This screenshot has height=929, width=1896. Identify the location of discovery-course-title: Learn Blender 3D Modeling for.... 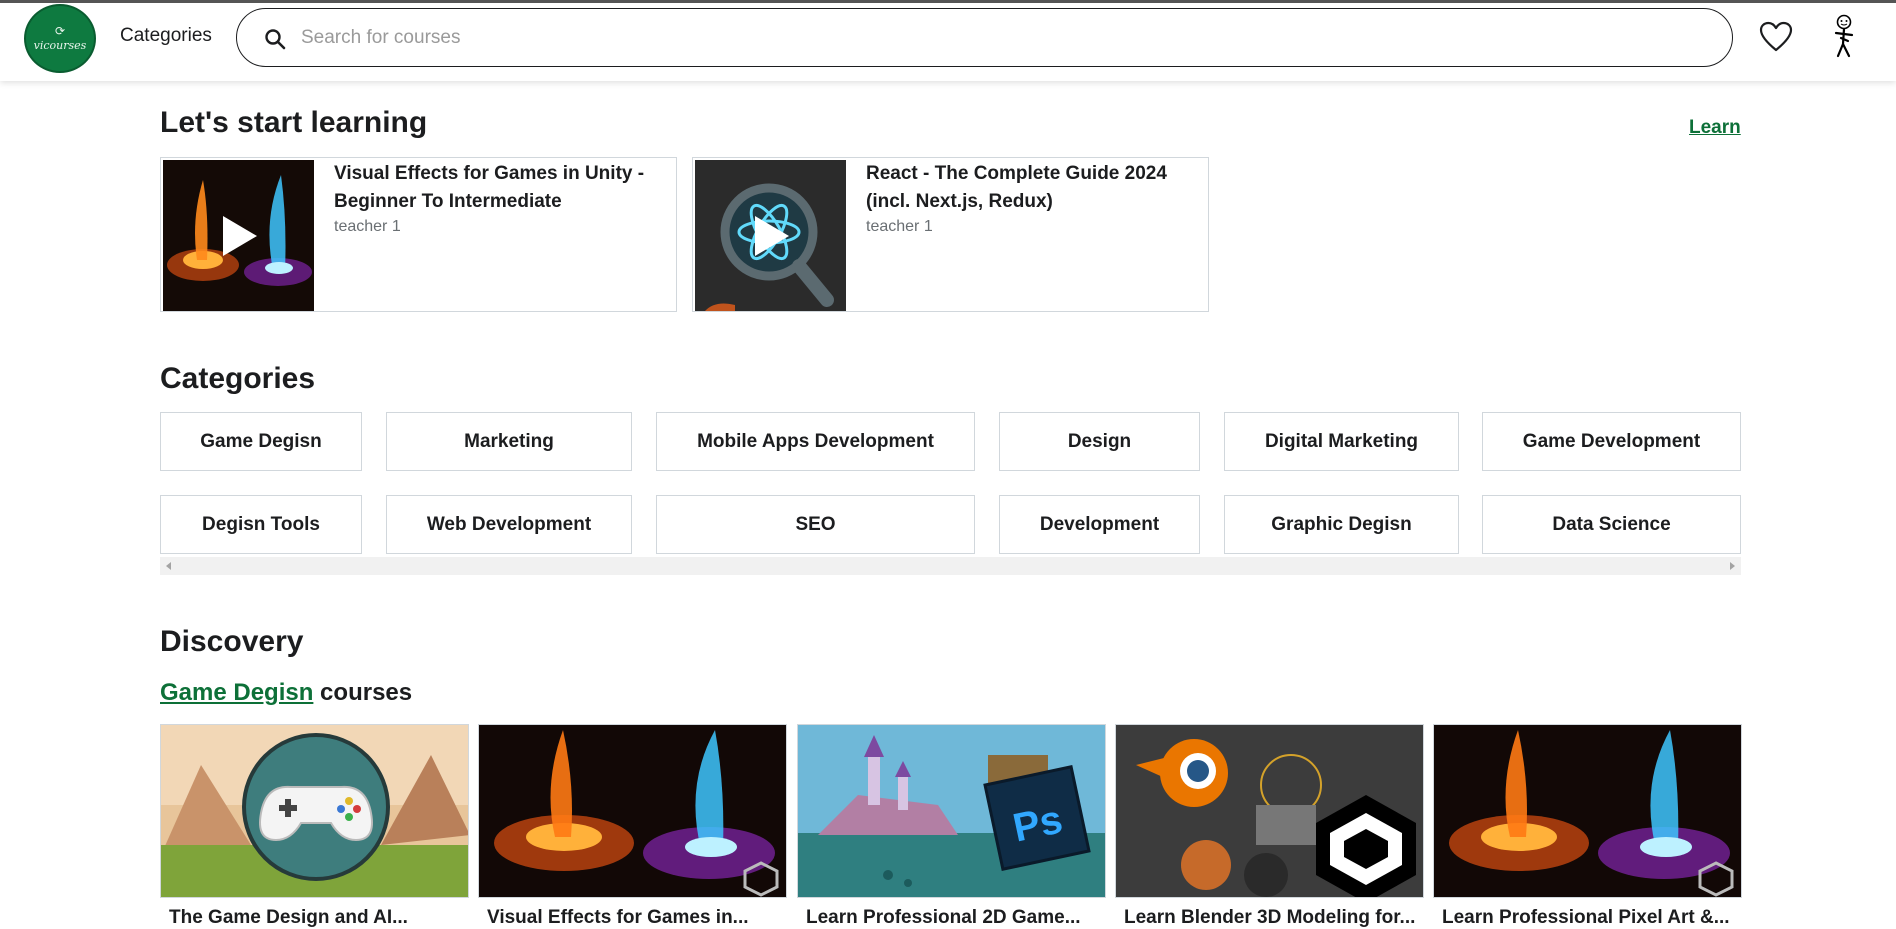
(1271, 918).